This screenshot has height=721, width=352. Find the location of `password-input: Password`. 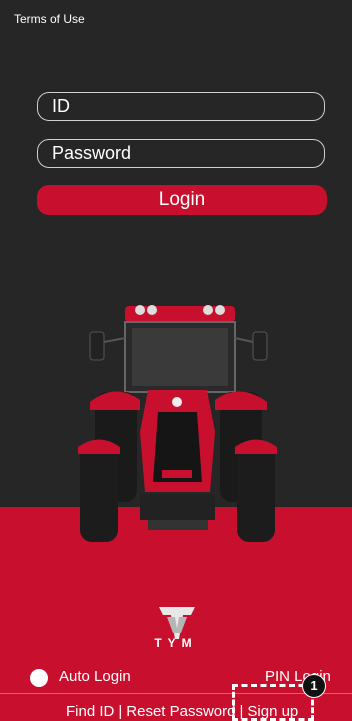

password-input: Password is located at coordinates (181, 153).